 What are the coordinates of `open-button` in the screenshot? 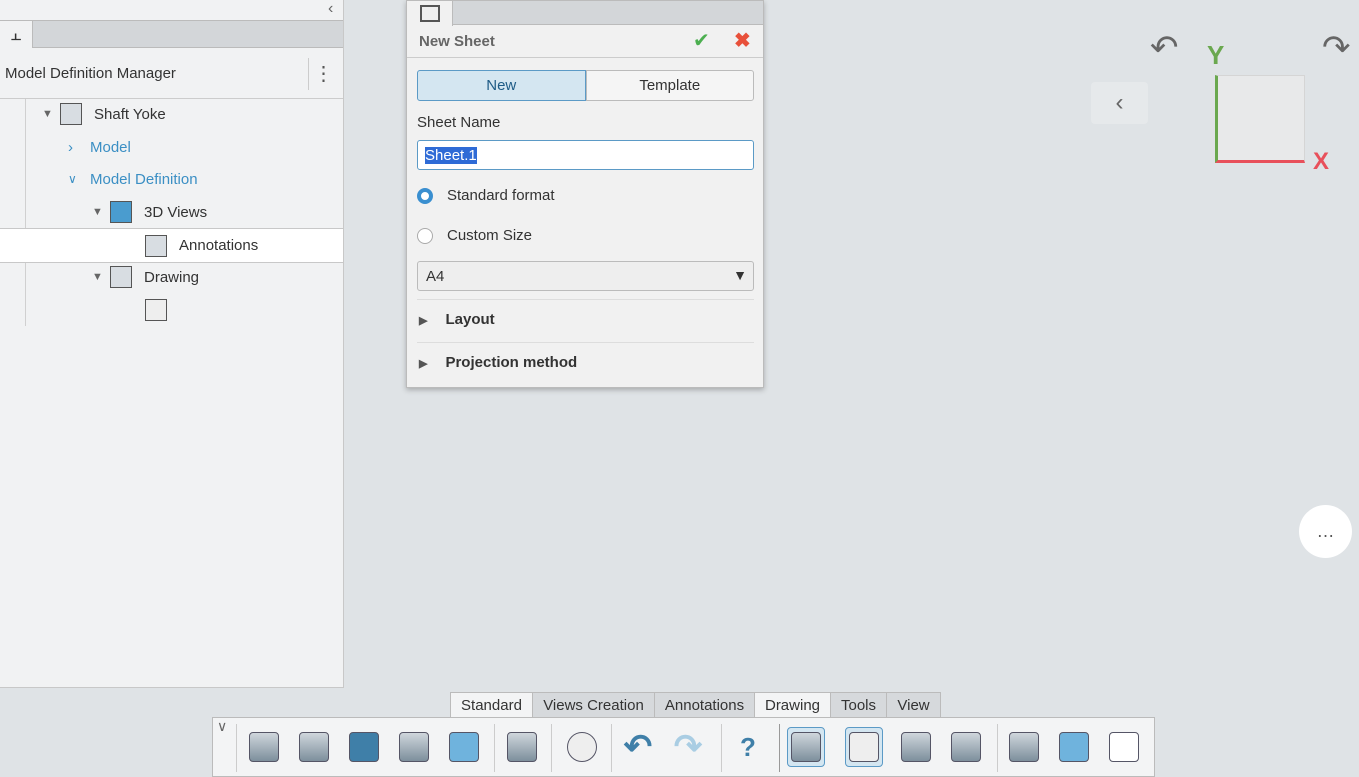 It's located at (264, 747).